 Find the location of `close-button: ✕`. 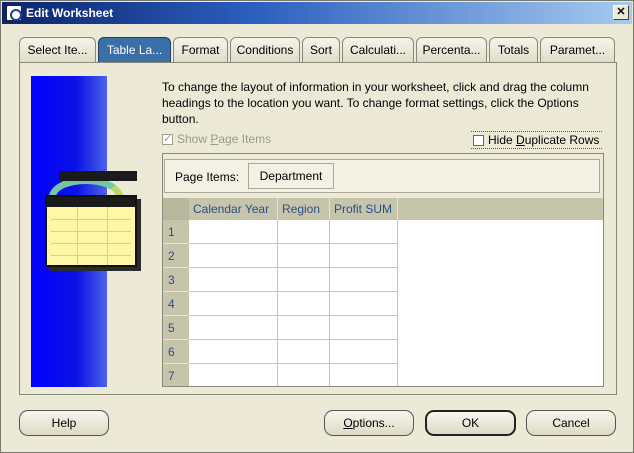

close-button: ✕ is located at coordinates (621, 12).